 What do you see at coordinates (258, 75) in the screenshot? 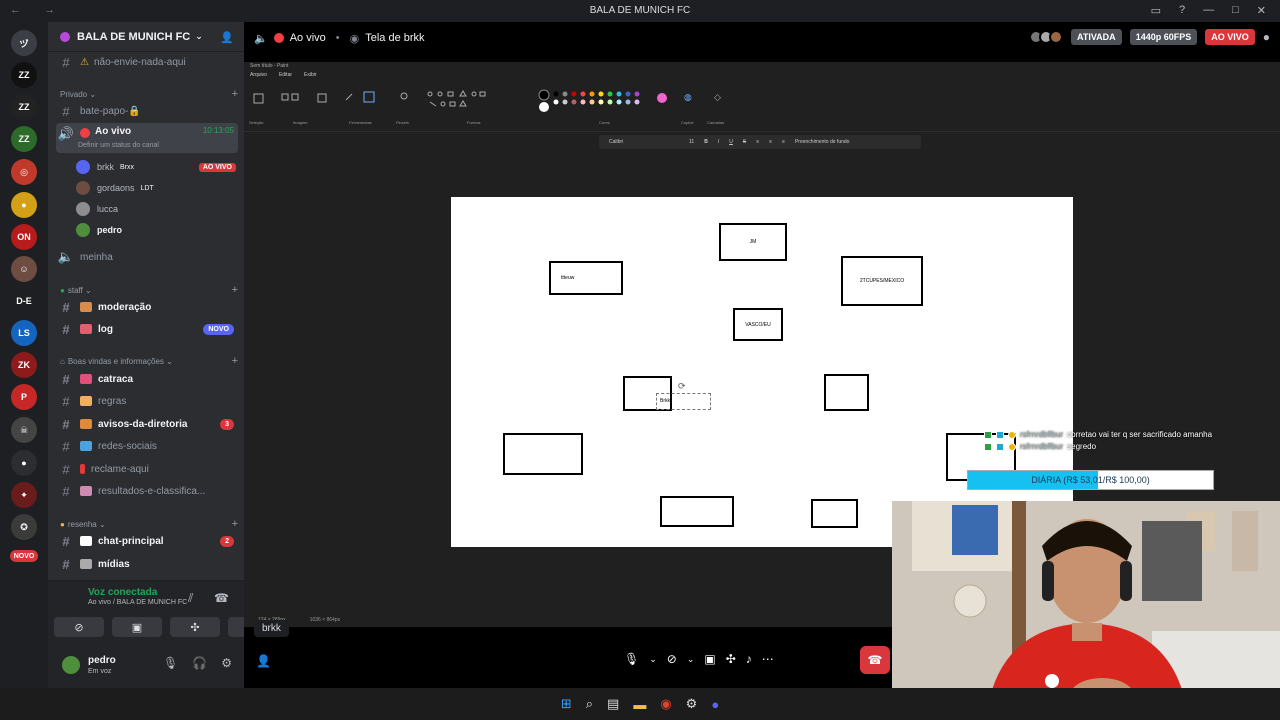
I see `menu-arquivo: Arquivo` at bounding box center [258, 75].